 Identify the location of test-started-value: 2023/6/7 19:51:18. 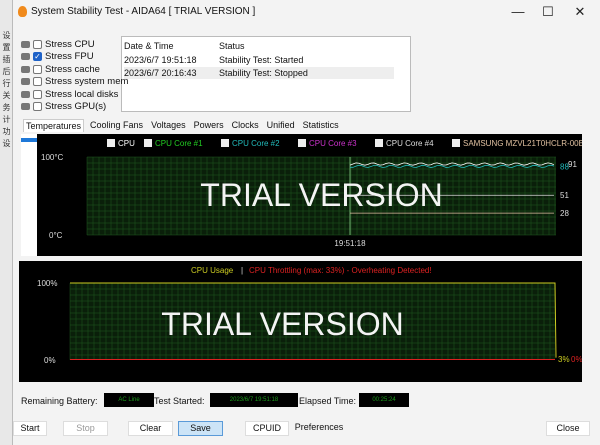
(254, 400).